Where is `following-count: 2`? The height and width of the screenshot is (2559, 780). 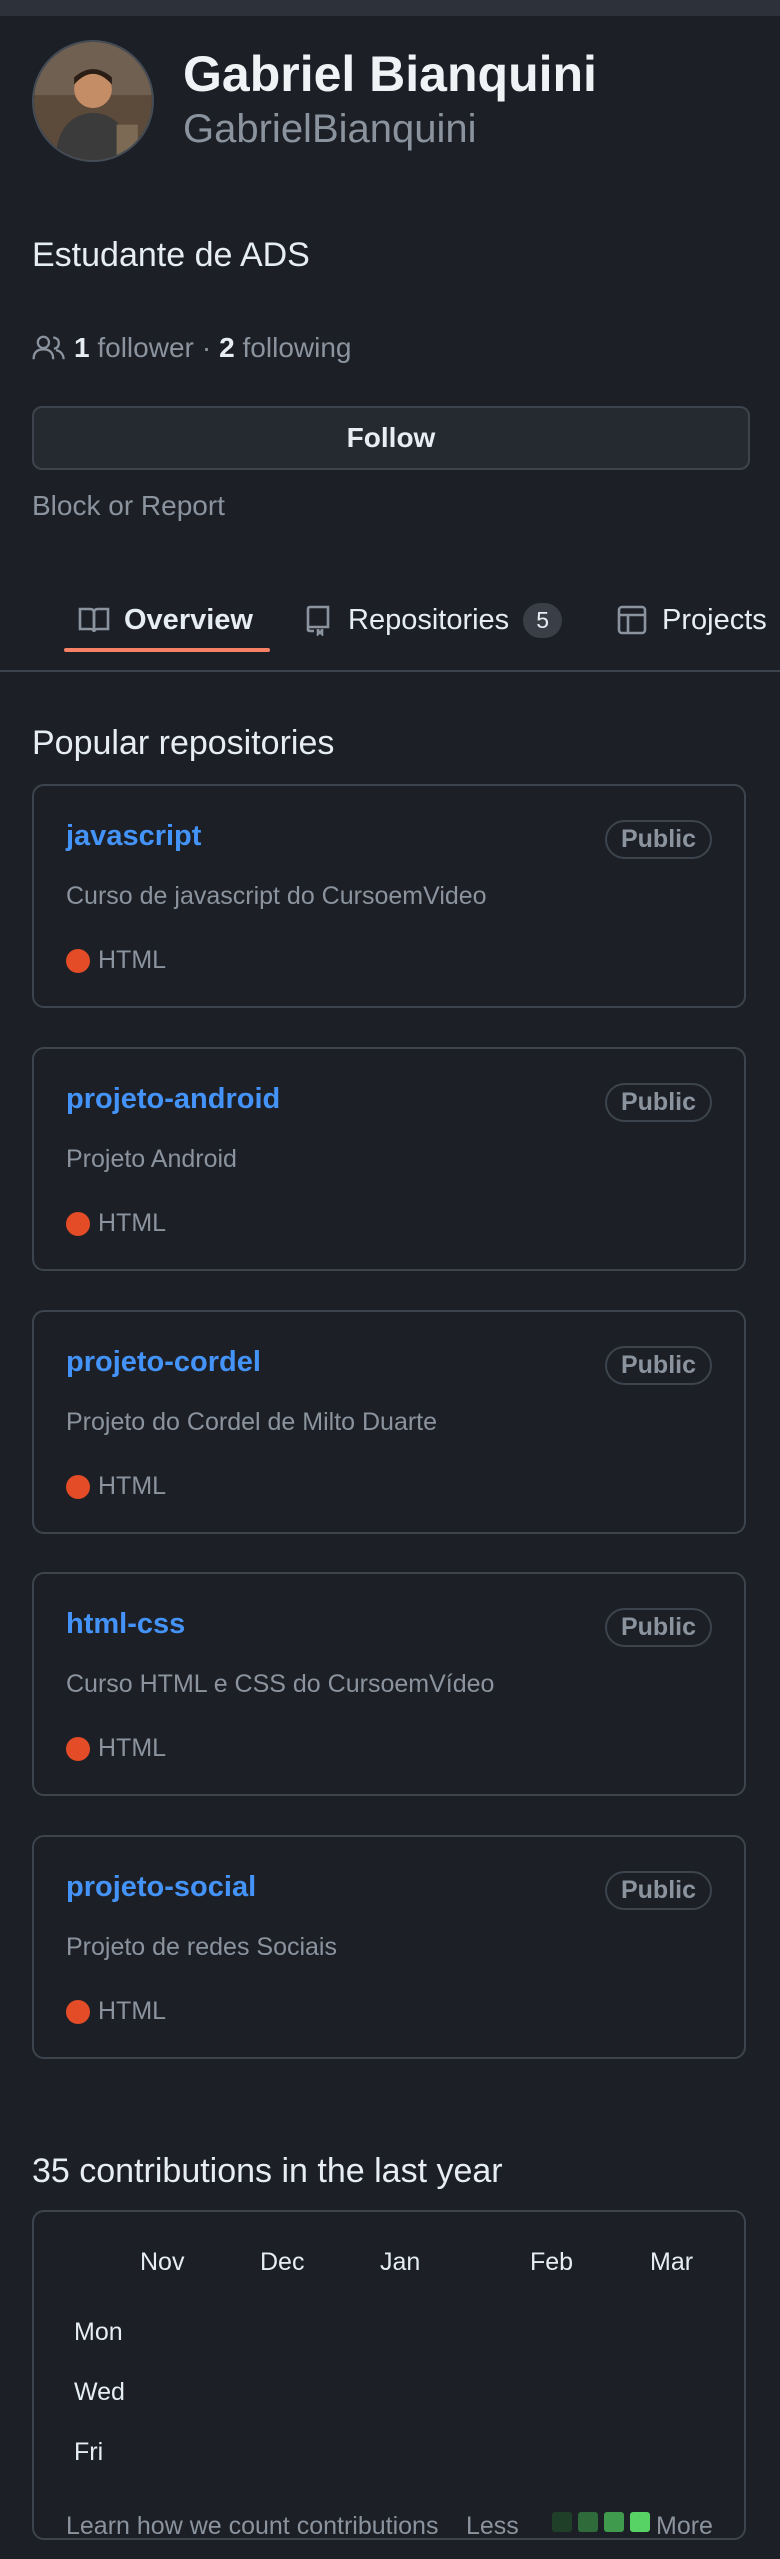 following-count: 2 is located at coordinates (227, 347).